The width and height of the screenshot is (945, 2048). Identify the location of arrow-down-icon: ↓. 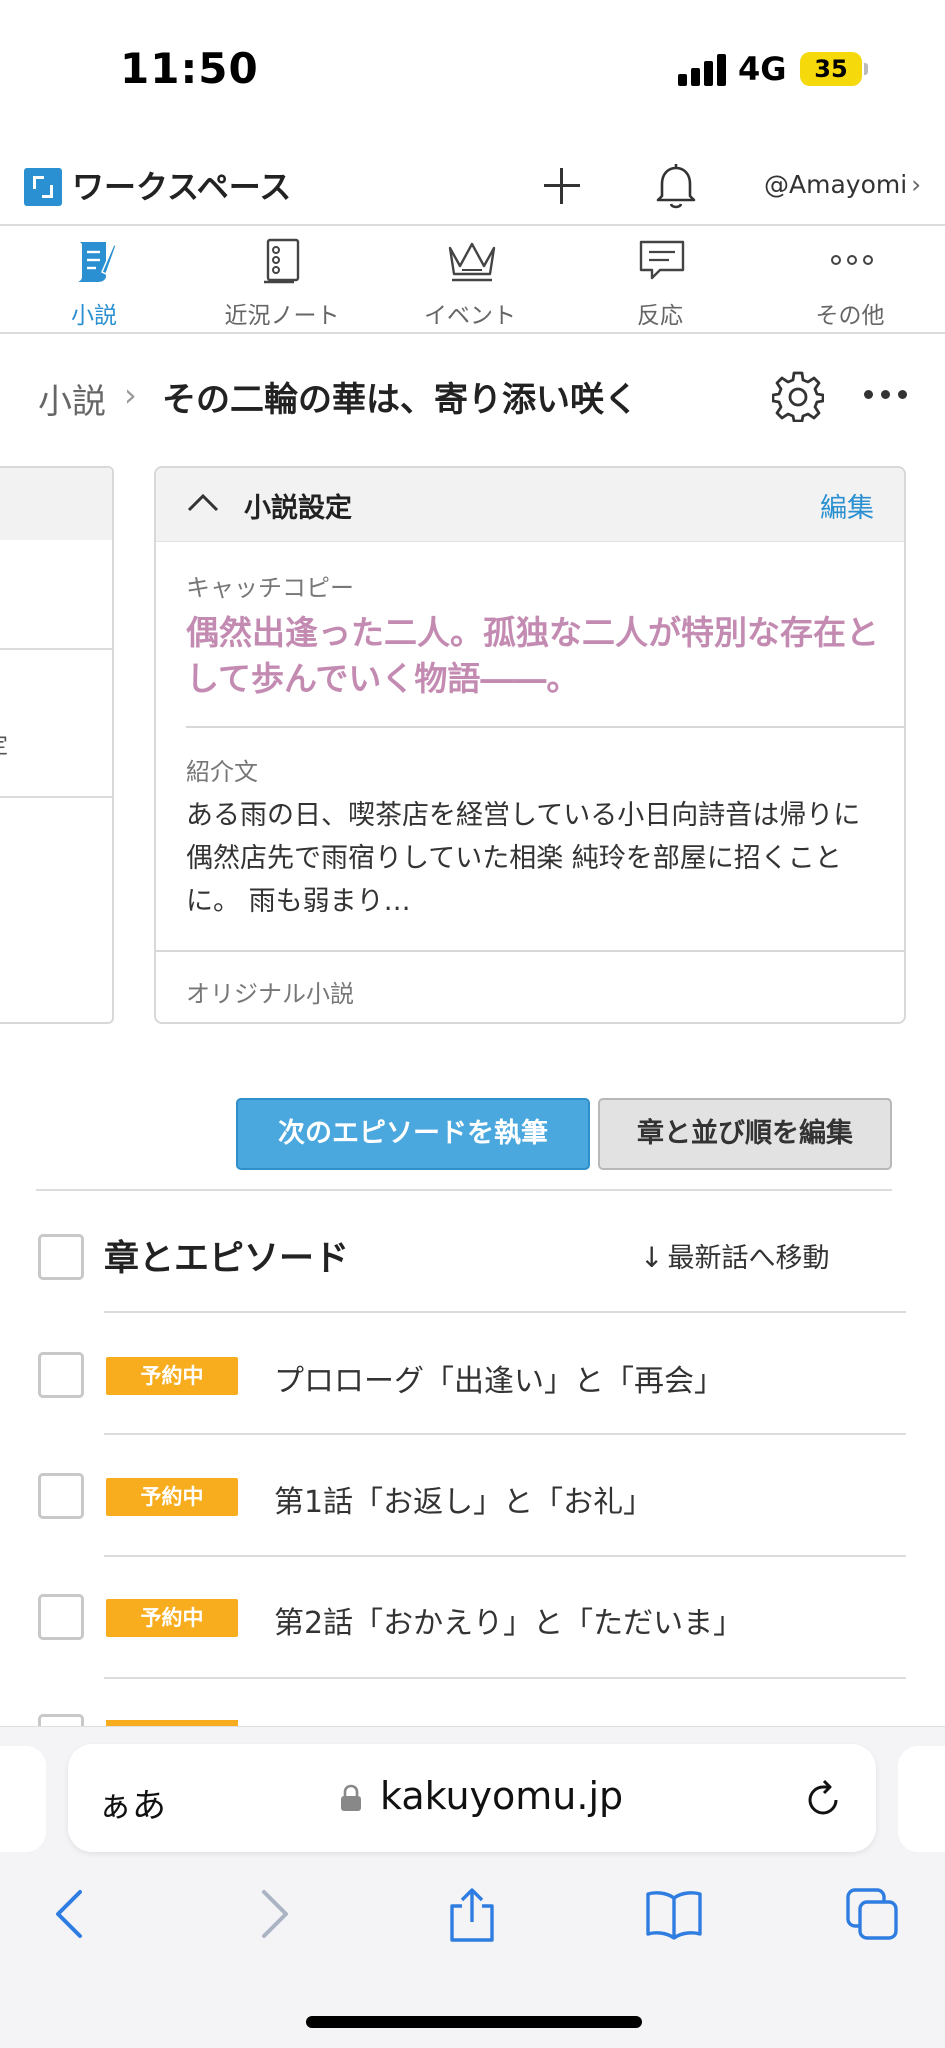
(652, 1257).